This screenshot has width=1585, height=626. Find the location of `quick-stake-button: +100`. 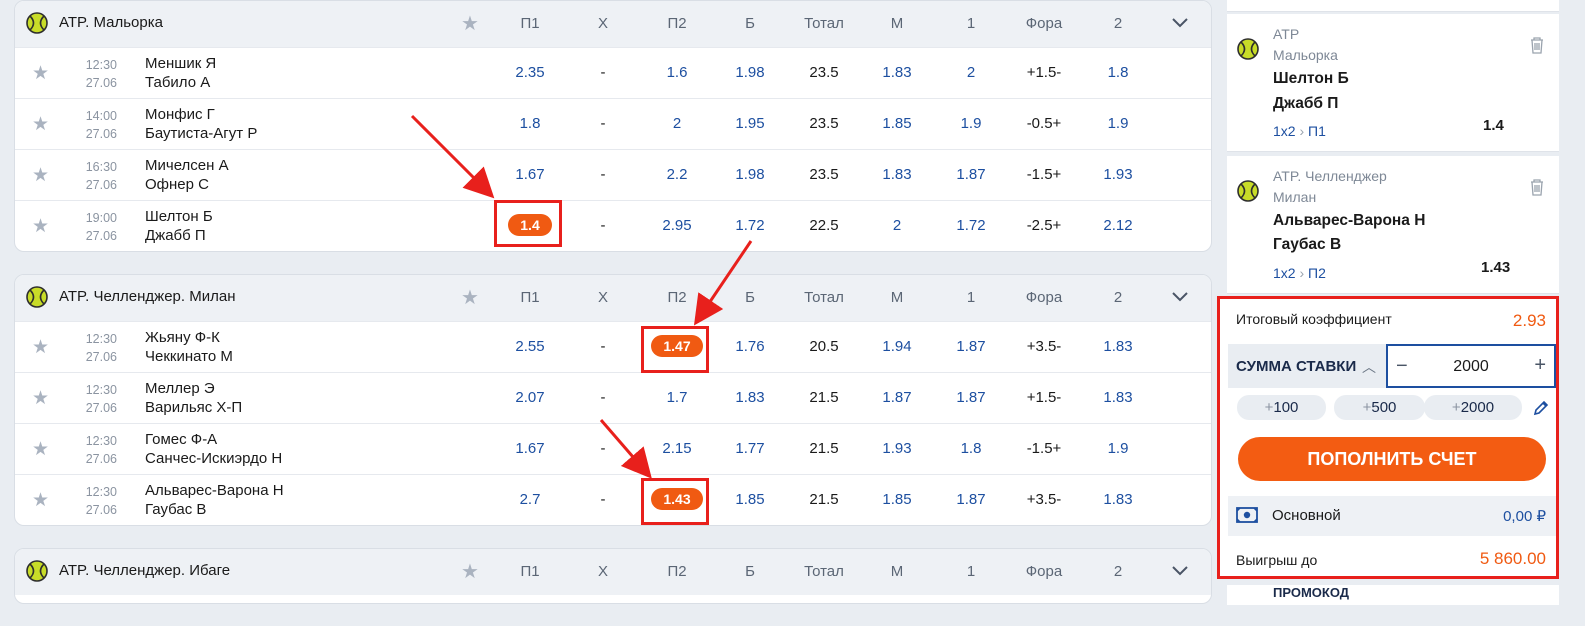

quick-stake-button: +100 is located at coordinates (1281, 407).